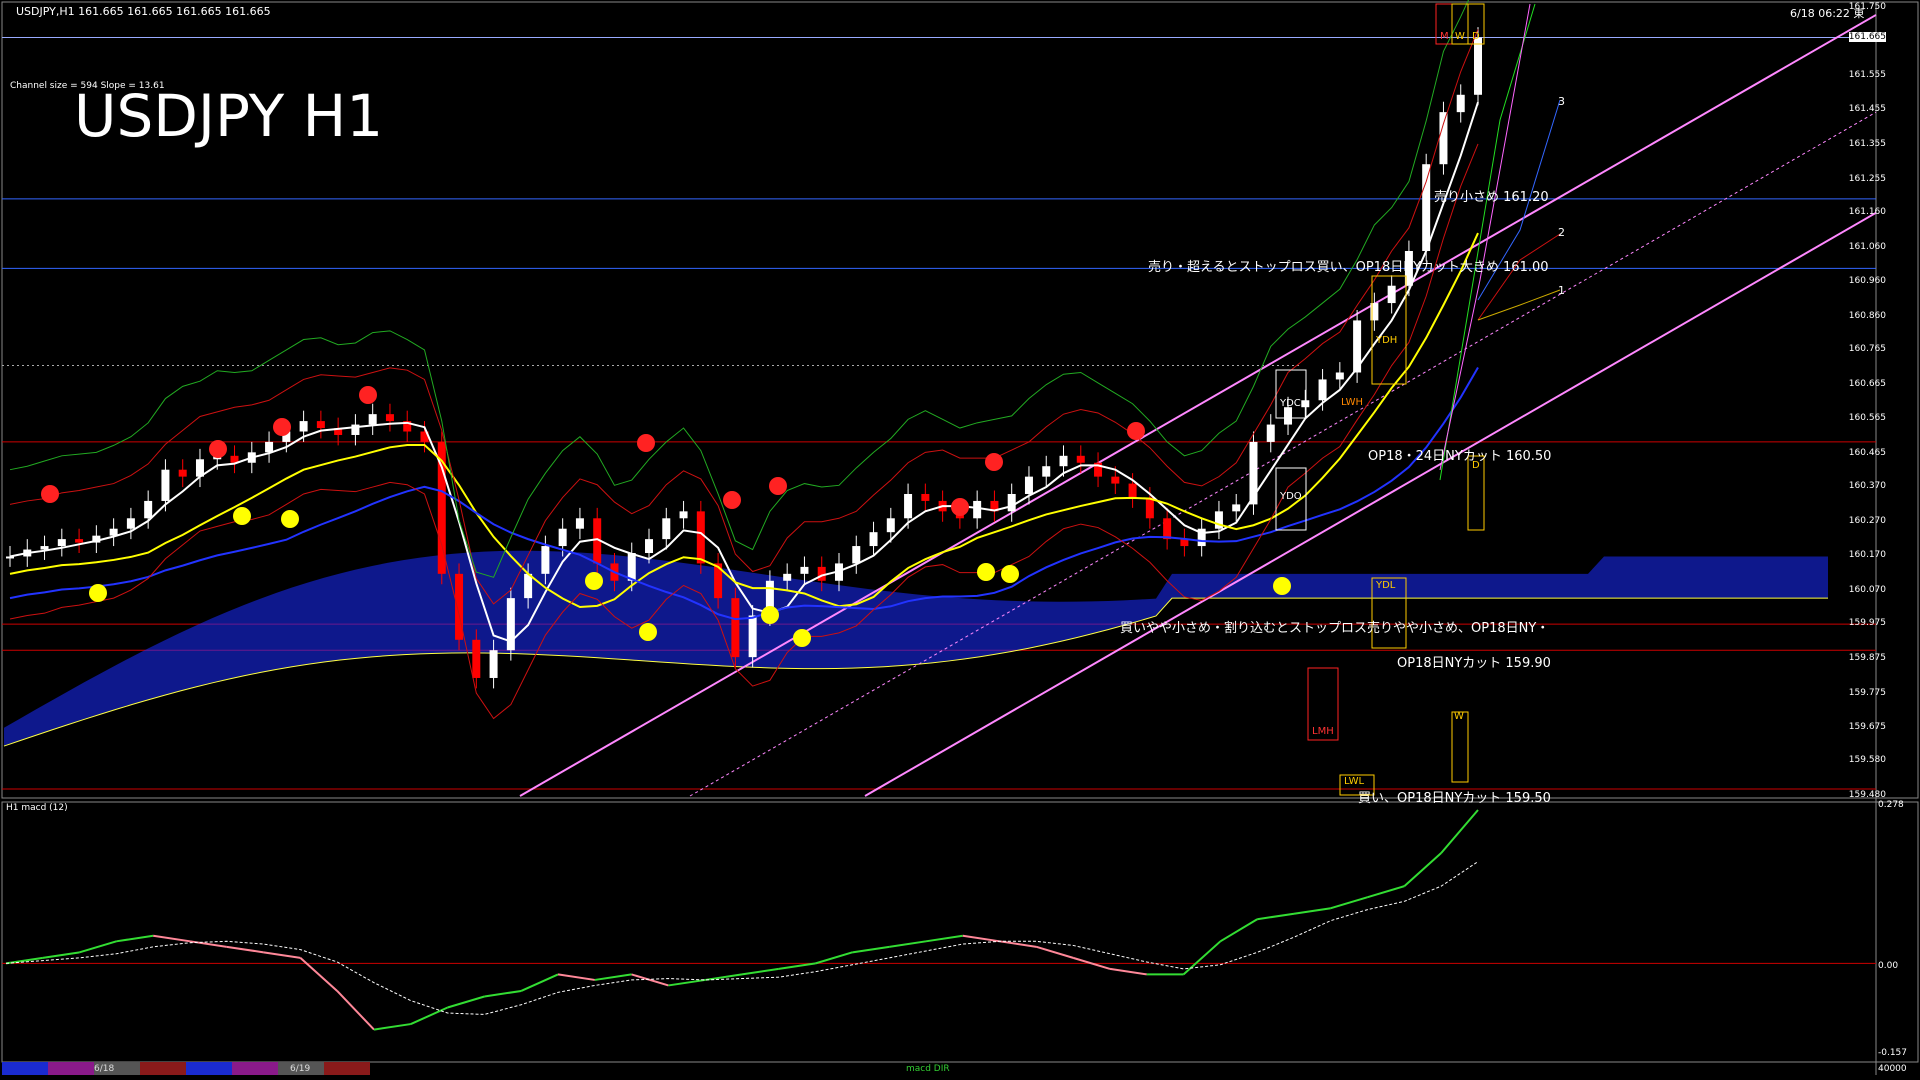  What do you see at coordinates (1867, 383) in the screenshot?
I see `price-tick: 160.665` at bounding box center [1867, 383].